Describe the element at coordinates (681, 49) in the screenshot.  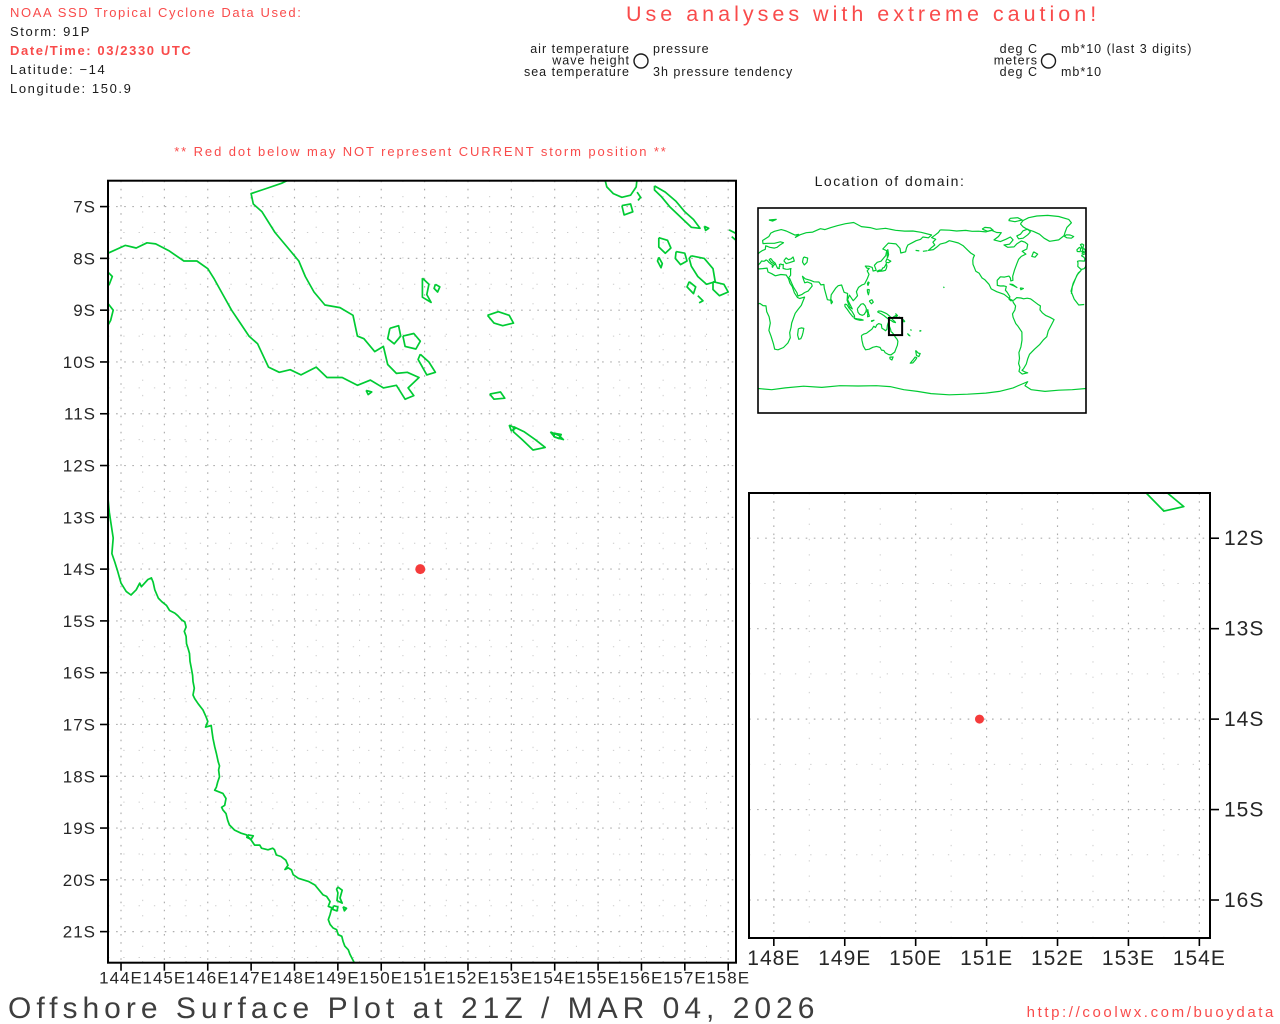
I see `legend-pressure: pressure` at that location.